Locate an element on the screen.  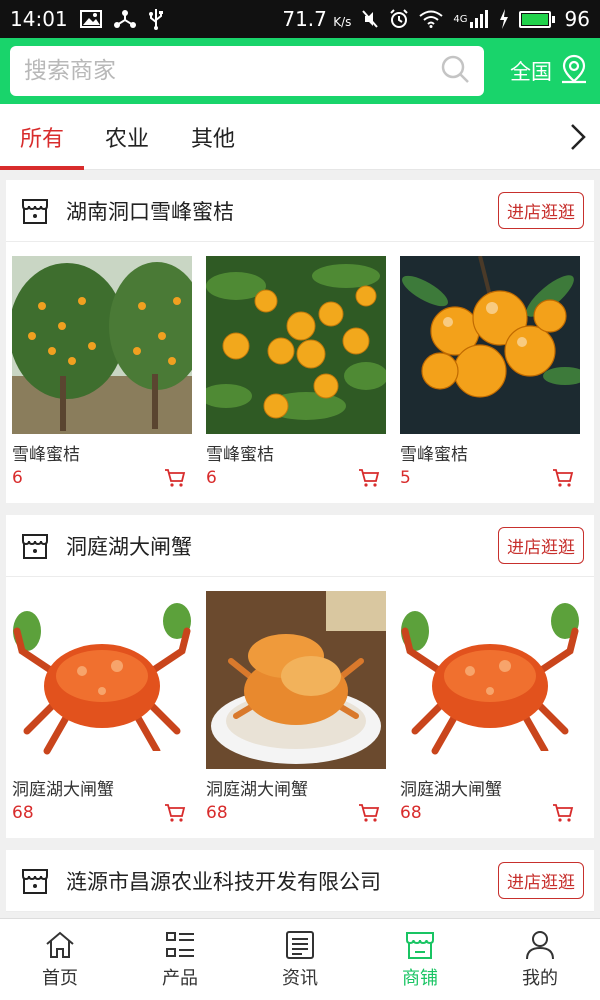
list-icon is located at coordinates (180, 944).